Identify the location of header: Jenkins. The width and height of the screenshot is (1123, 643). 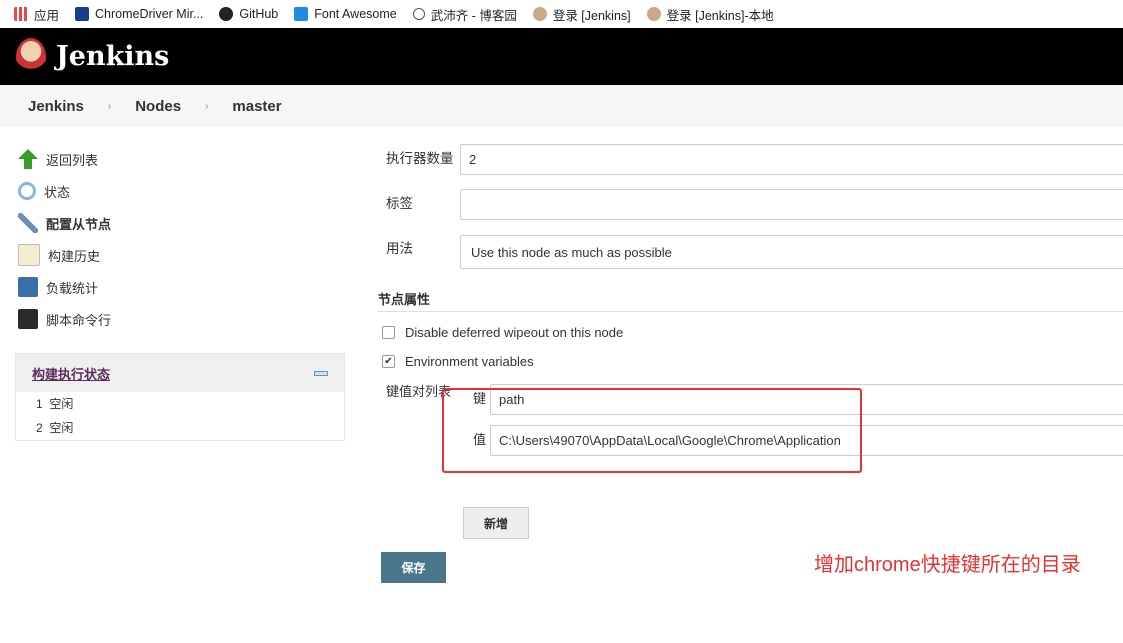
(561, 56).